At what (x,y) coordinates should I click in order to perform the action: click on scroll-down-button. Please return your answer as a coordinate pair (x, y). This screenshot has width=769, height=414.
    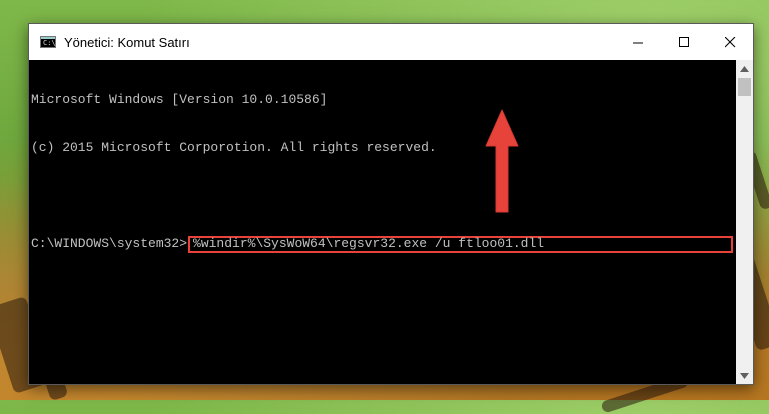
    Looking at the image, I should click on (744, 375).